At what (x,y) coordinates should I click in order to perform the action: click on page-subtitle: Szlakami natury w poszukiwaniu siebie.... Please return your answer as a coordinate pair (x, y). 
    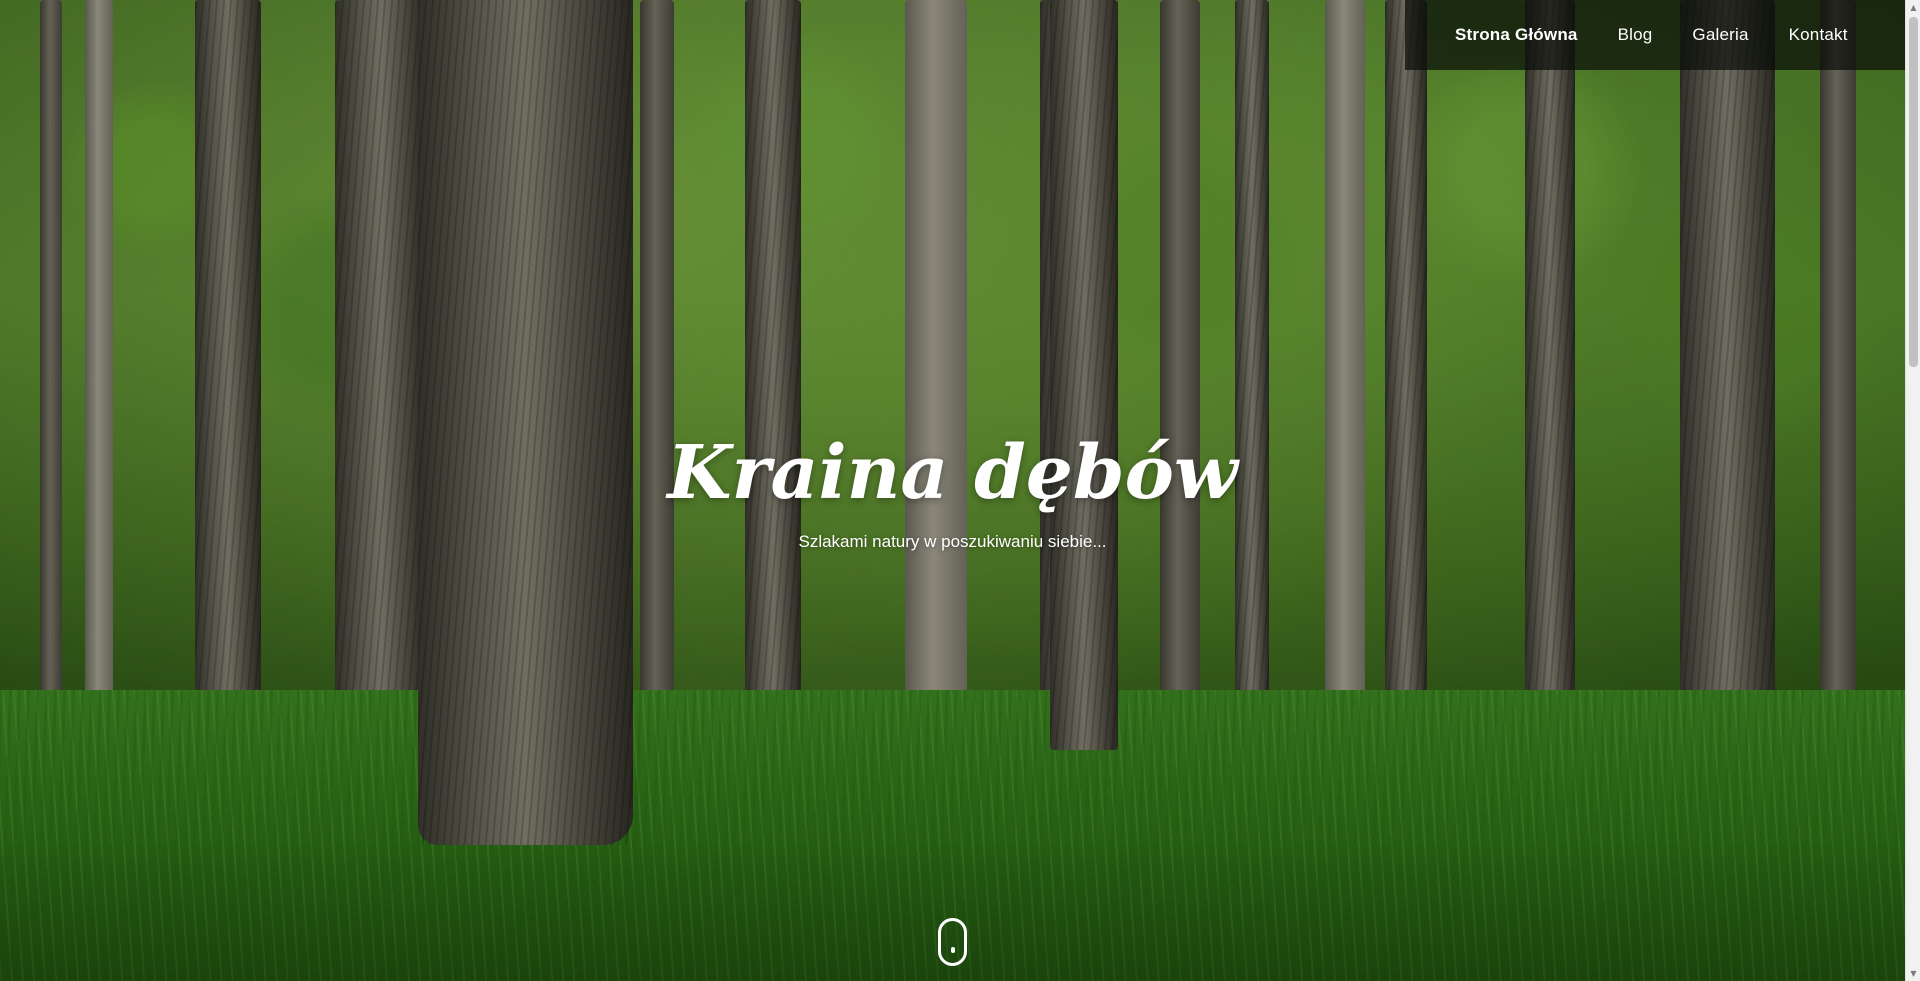
    Looking at the image, I should click on (952, 541).